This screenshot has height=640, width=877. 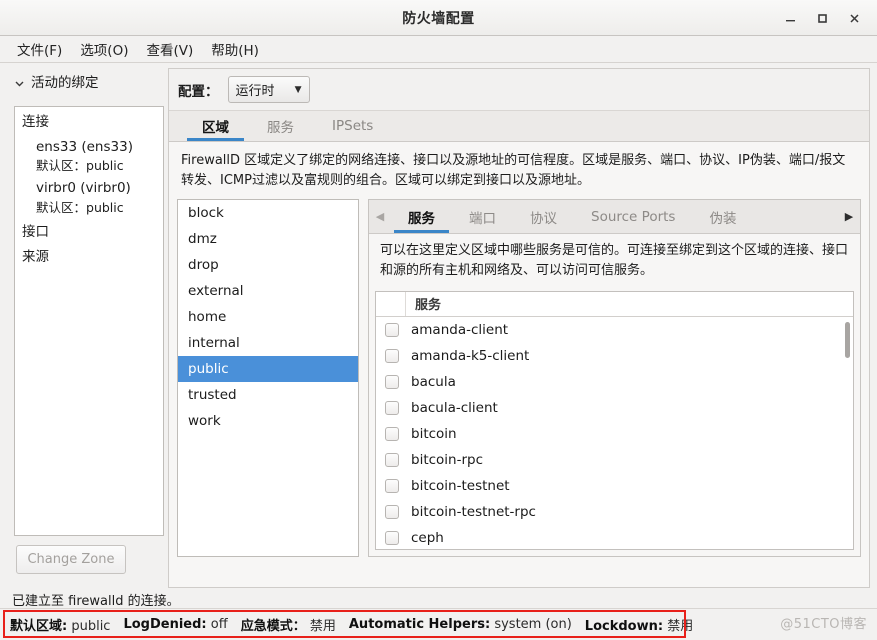 I want to click on close-icon, so click(x=854, y=18).